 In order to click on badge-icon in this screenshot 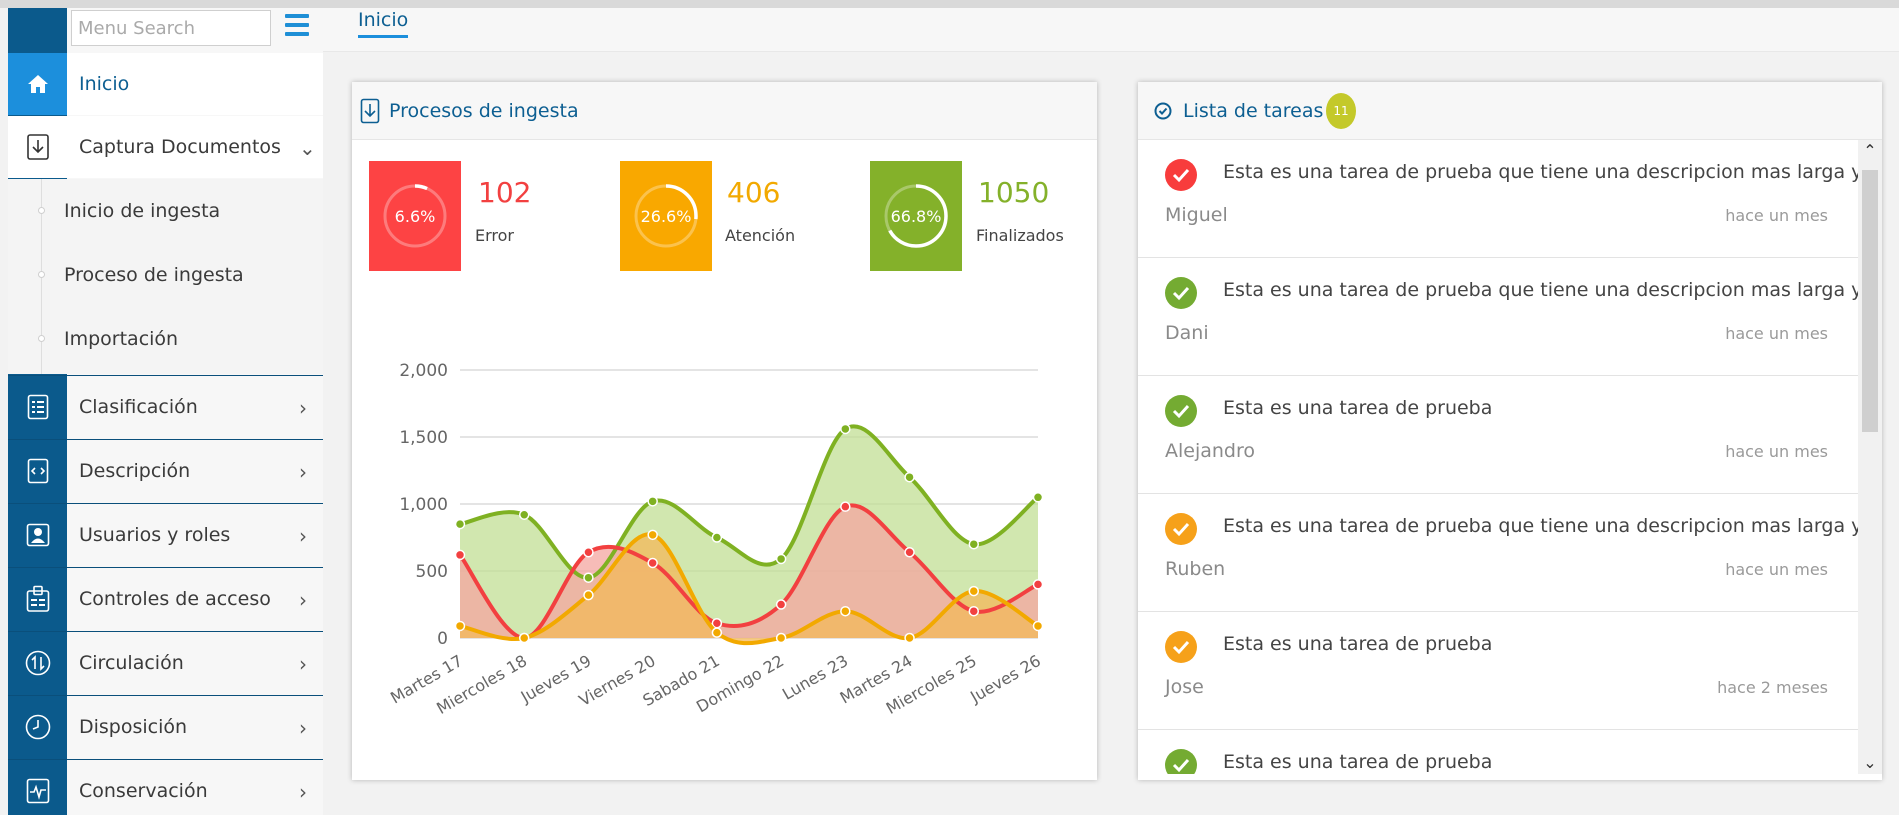, I will do `click(37, 599)`.